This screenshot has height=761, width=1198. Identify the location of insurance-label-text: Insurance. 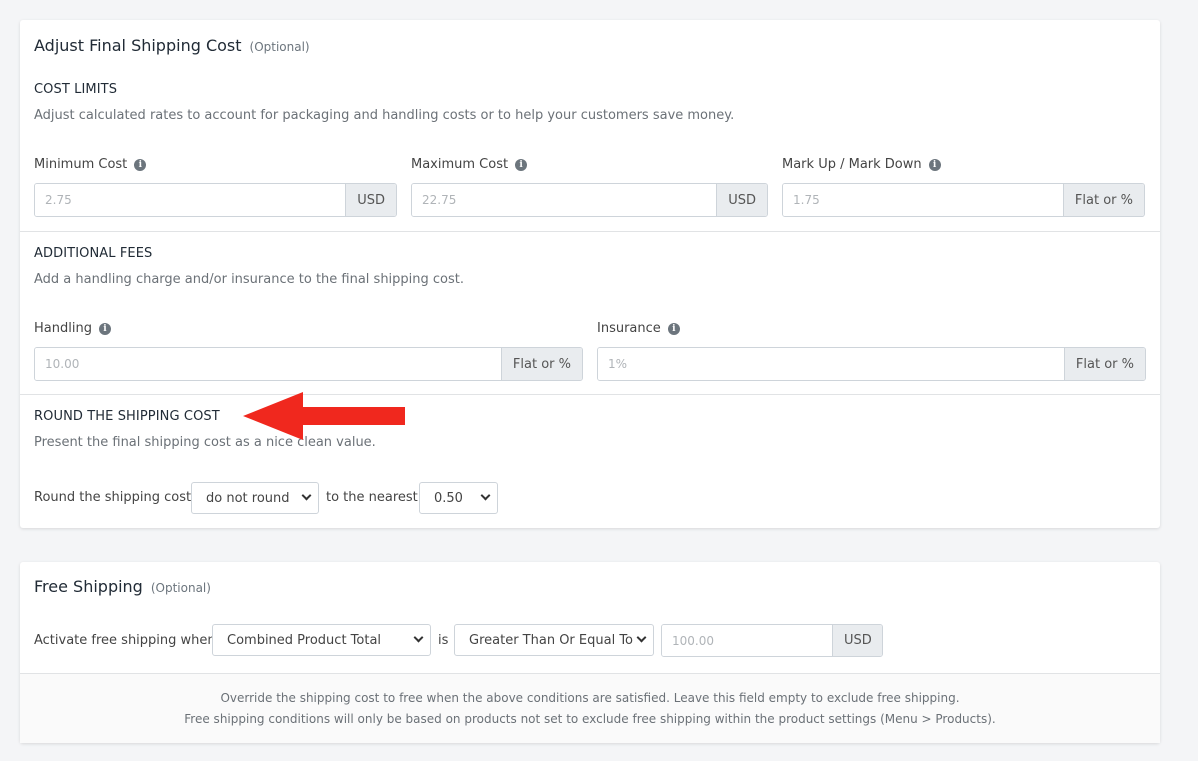
(629, 328).